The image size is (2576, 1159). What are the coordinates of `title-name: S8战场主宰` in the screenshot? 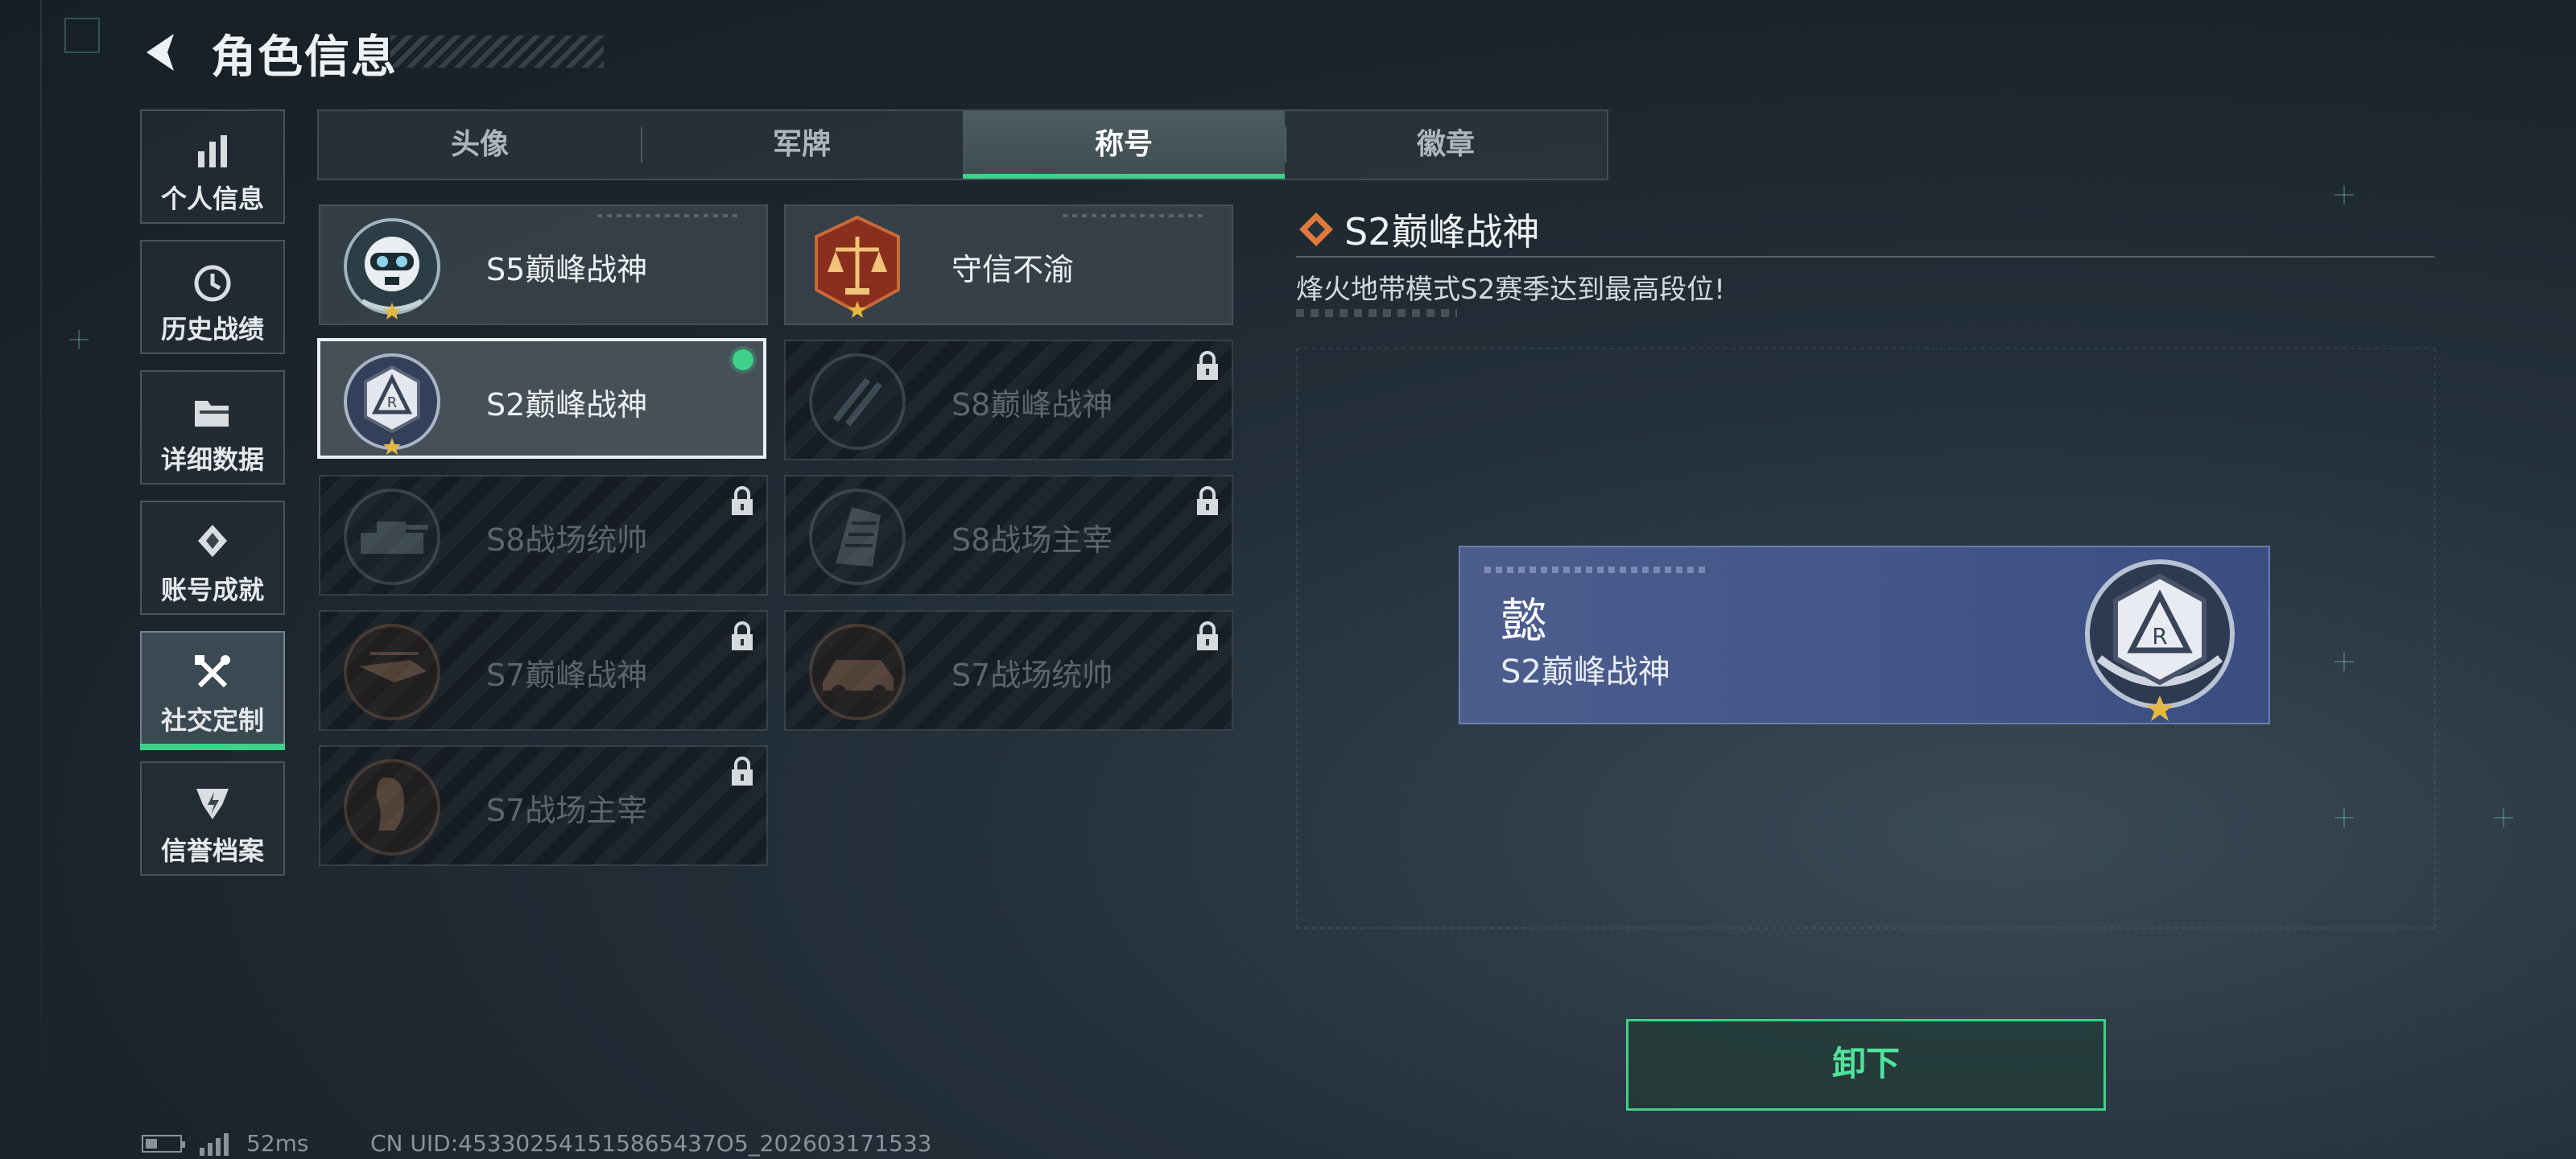 It's located at (1032, 540).